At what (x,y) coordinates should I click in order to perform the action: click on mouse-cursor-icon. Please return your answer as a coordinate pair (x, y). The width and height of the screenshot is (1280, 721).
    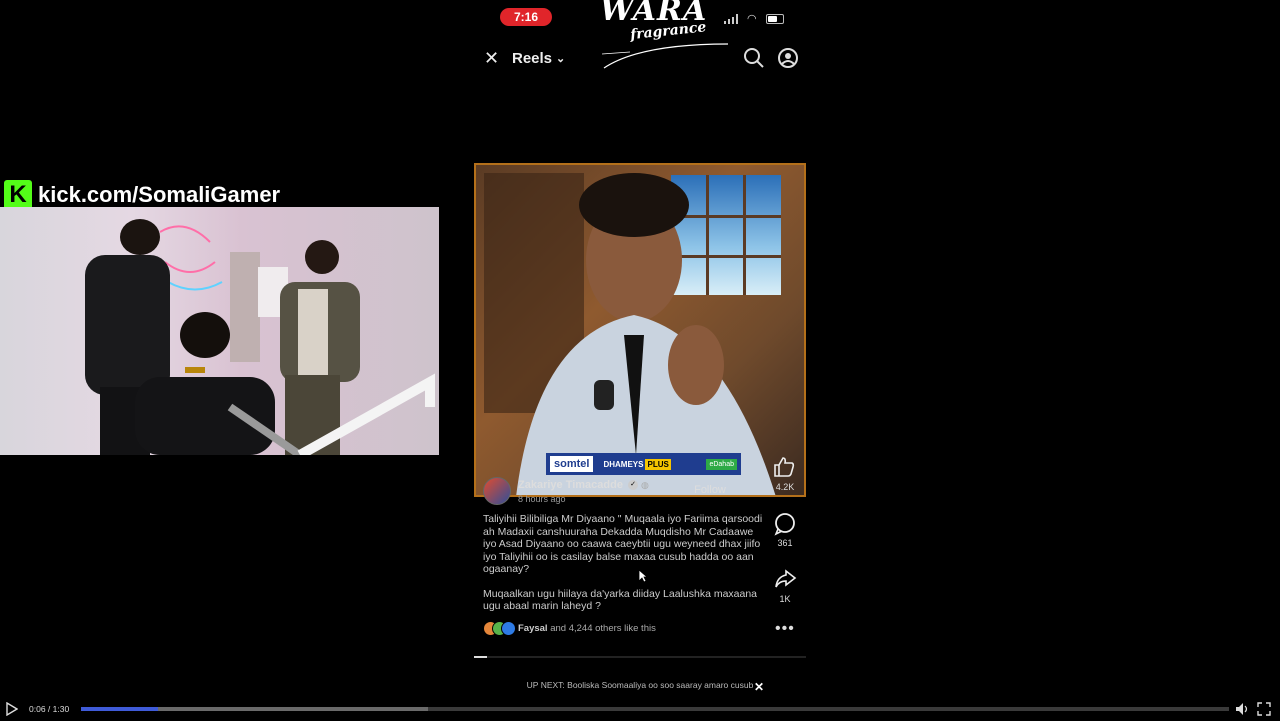
    Looking at the image, I should click on (643, 576).